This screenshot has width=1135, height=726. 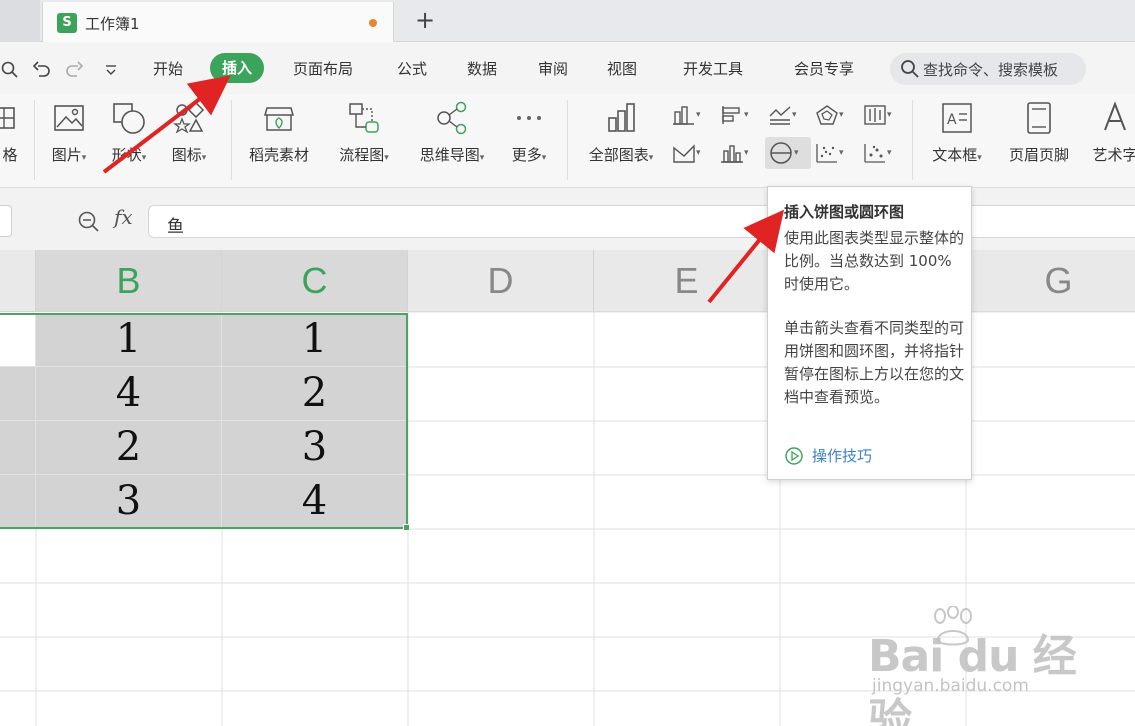 I want to click on mindmap-icon, so click(x=452, y=118).